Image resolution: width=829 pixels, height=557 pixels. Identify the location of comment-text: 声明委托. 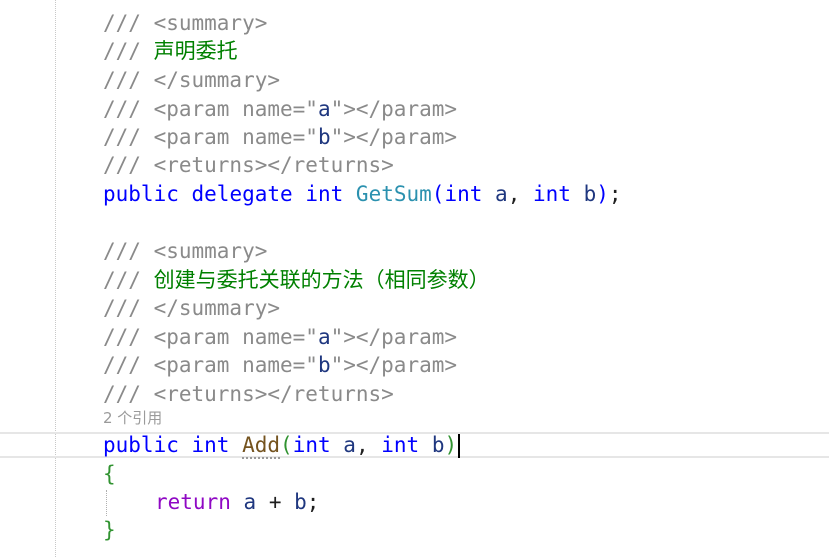
(195, 51).